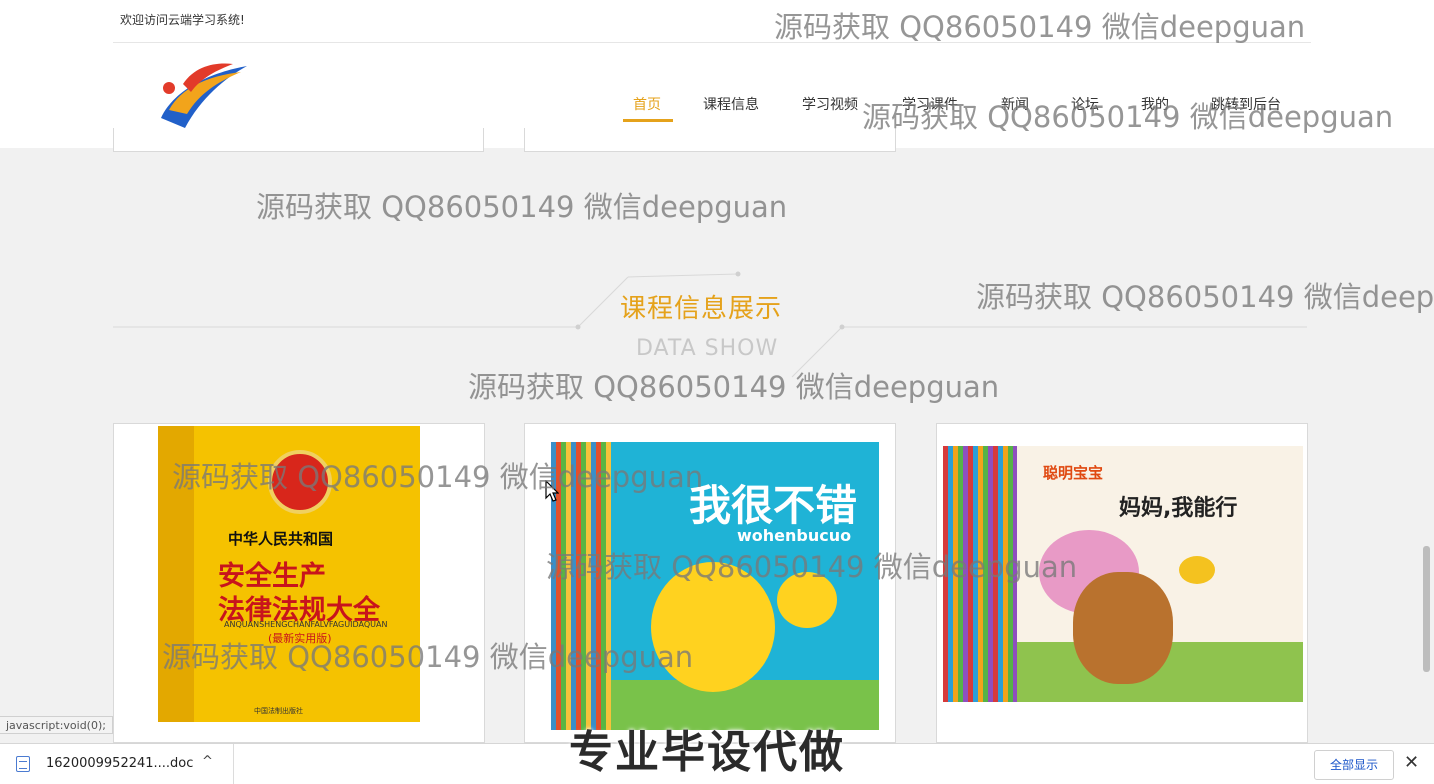 The width and height of the screenshot is (1434, 784). I want to click on mouse-cursor-icon, so click(552, 491).